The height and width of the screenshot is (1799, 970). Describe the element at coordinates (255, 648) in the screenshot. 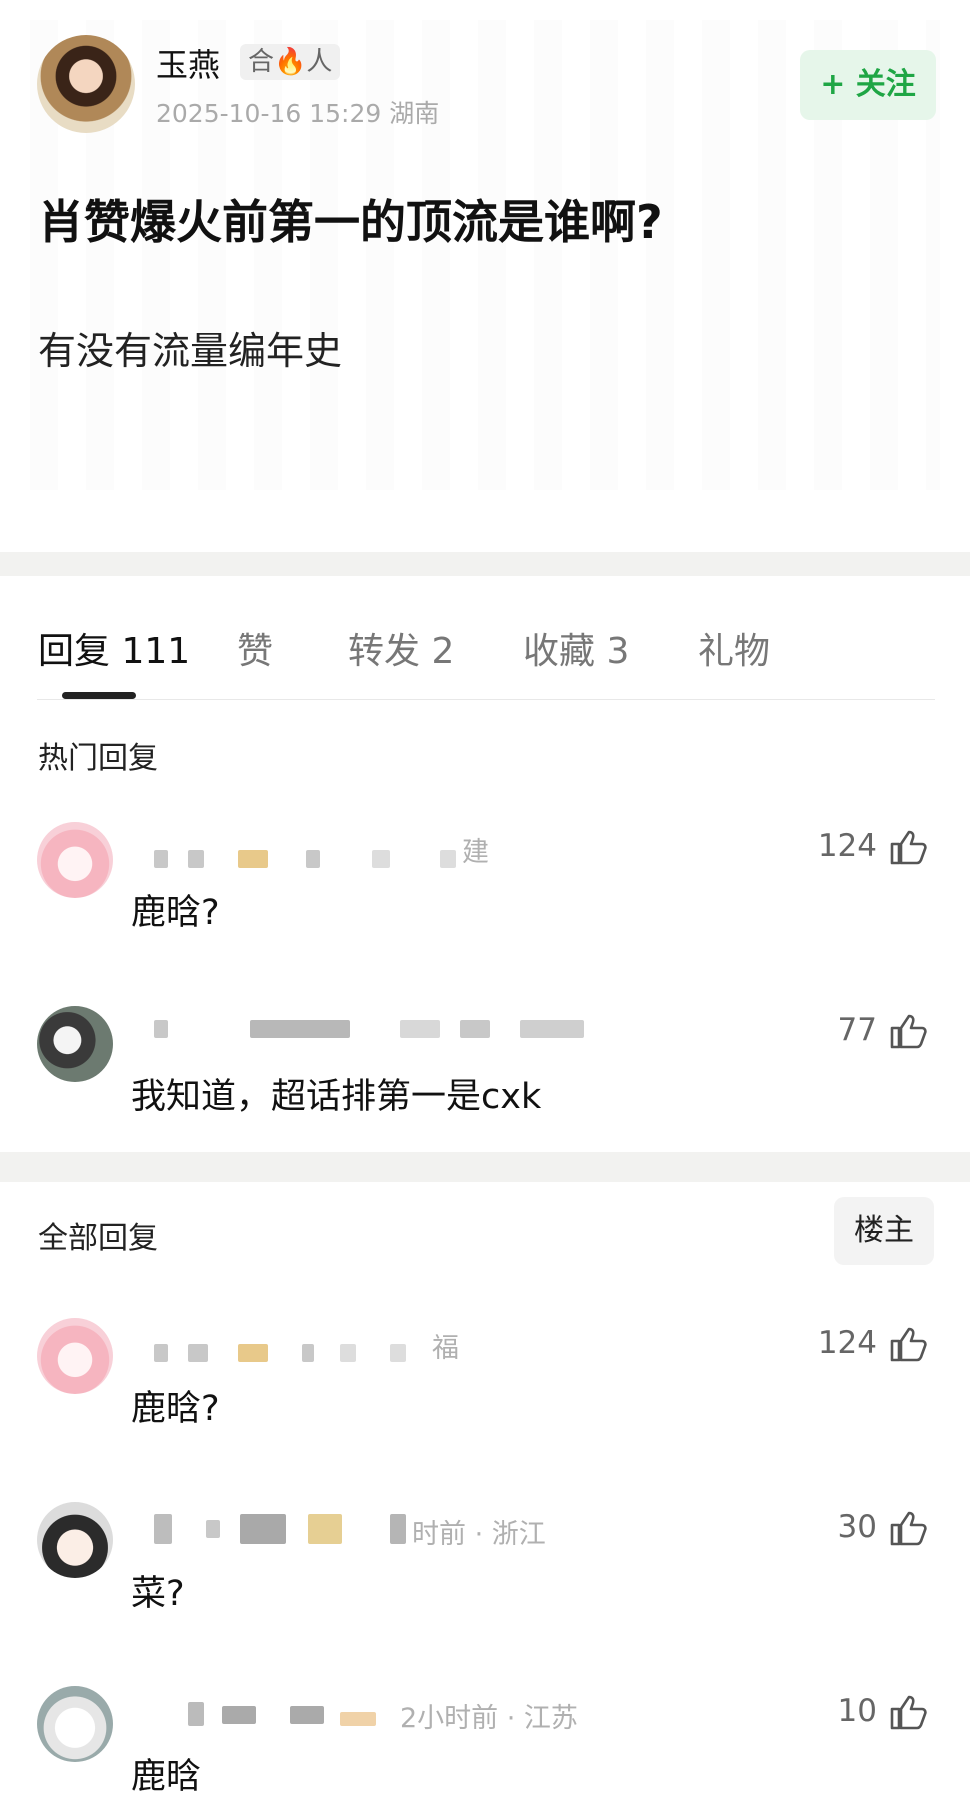

I see `tab-likes: 赞` at that location.